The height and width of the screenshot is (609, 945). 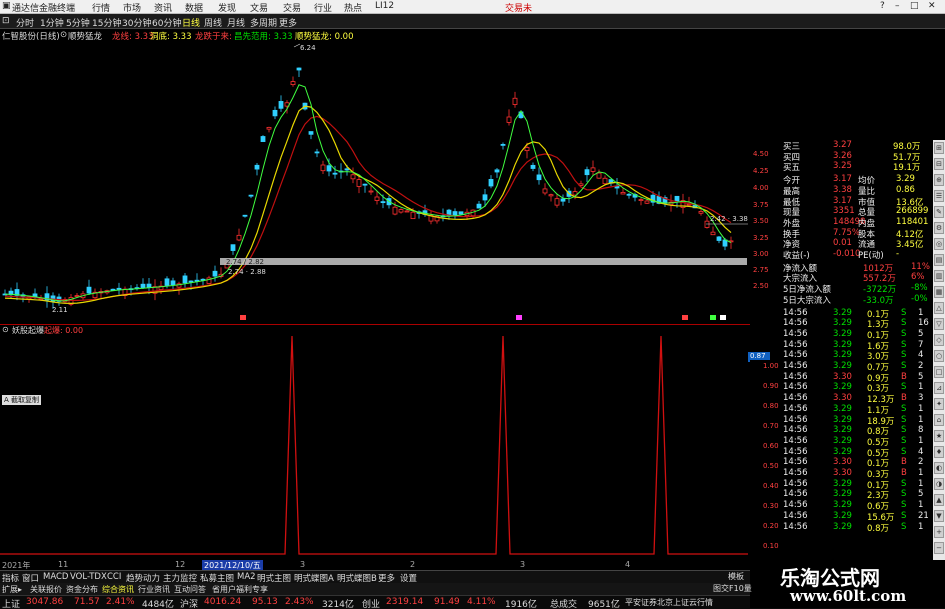 What do you see at coordinates (88, 577) in the screenshot?
I see `tab-vol-tdx: VOL-TDX` at bounding box center [88, 577].